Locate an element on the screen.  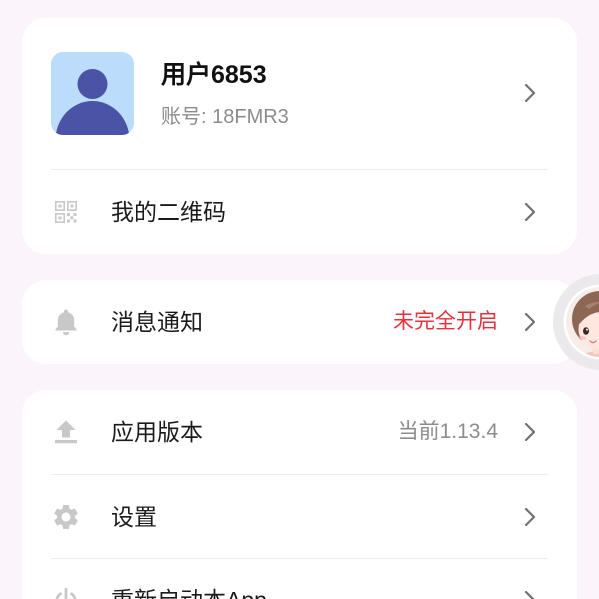
floating-assistant-button is located at coordinates (576, 322).